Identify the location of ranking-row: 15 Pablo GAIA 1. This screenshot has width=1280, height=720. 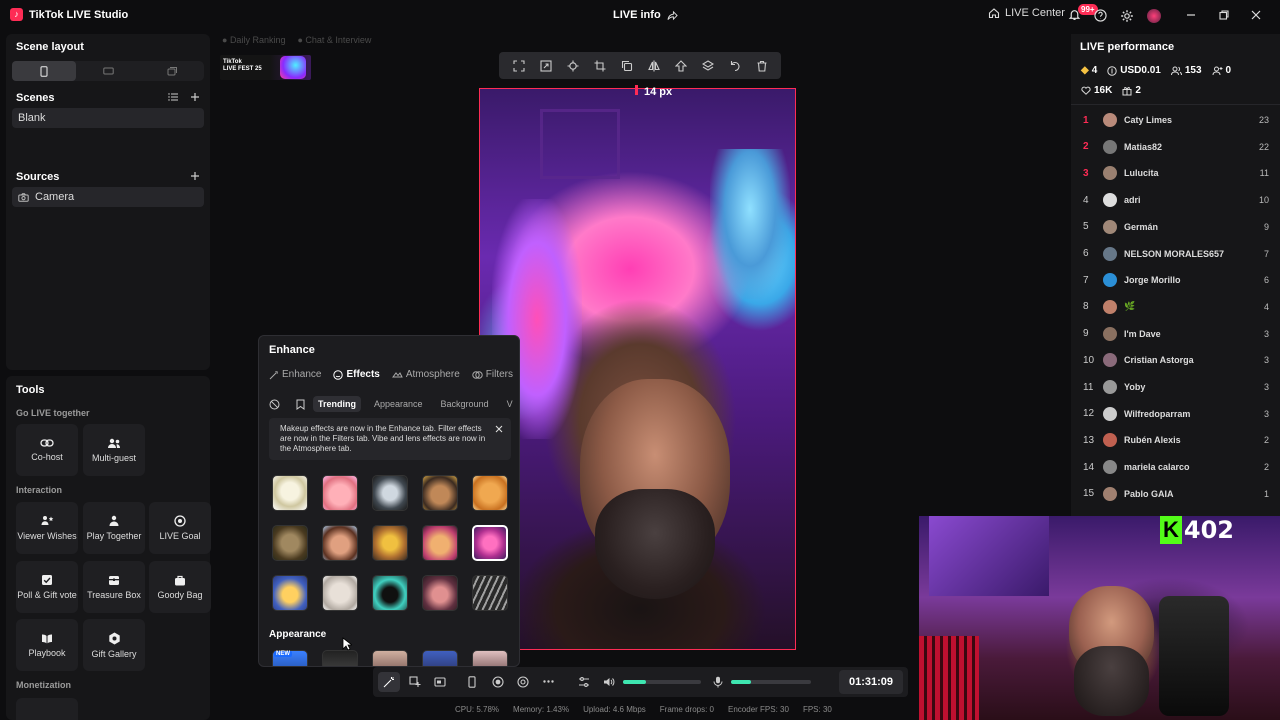
(1176, 494).